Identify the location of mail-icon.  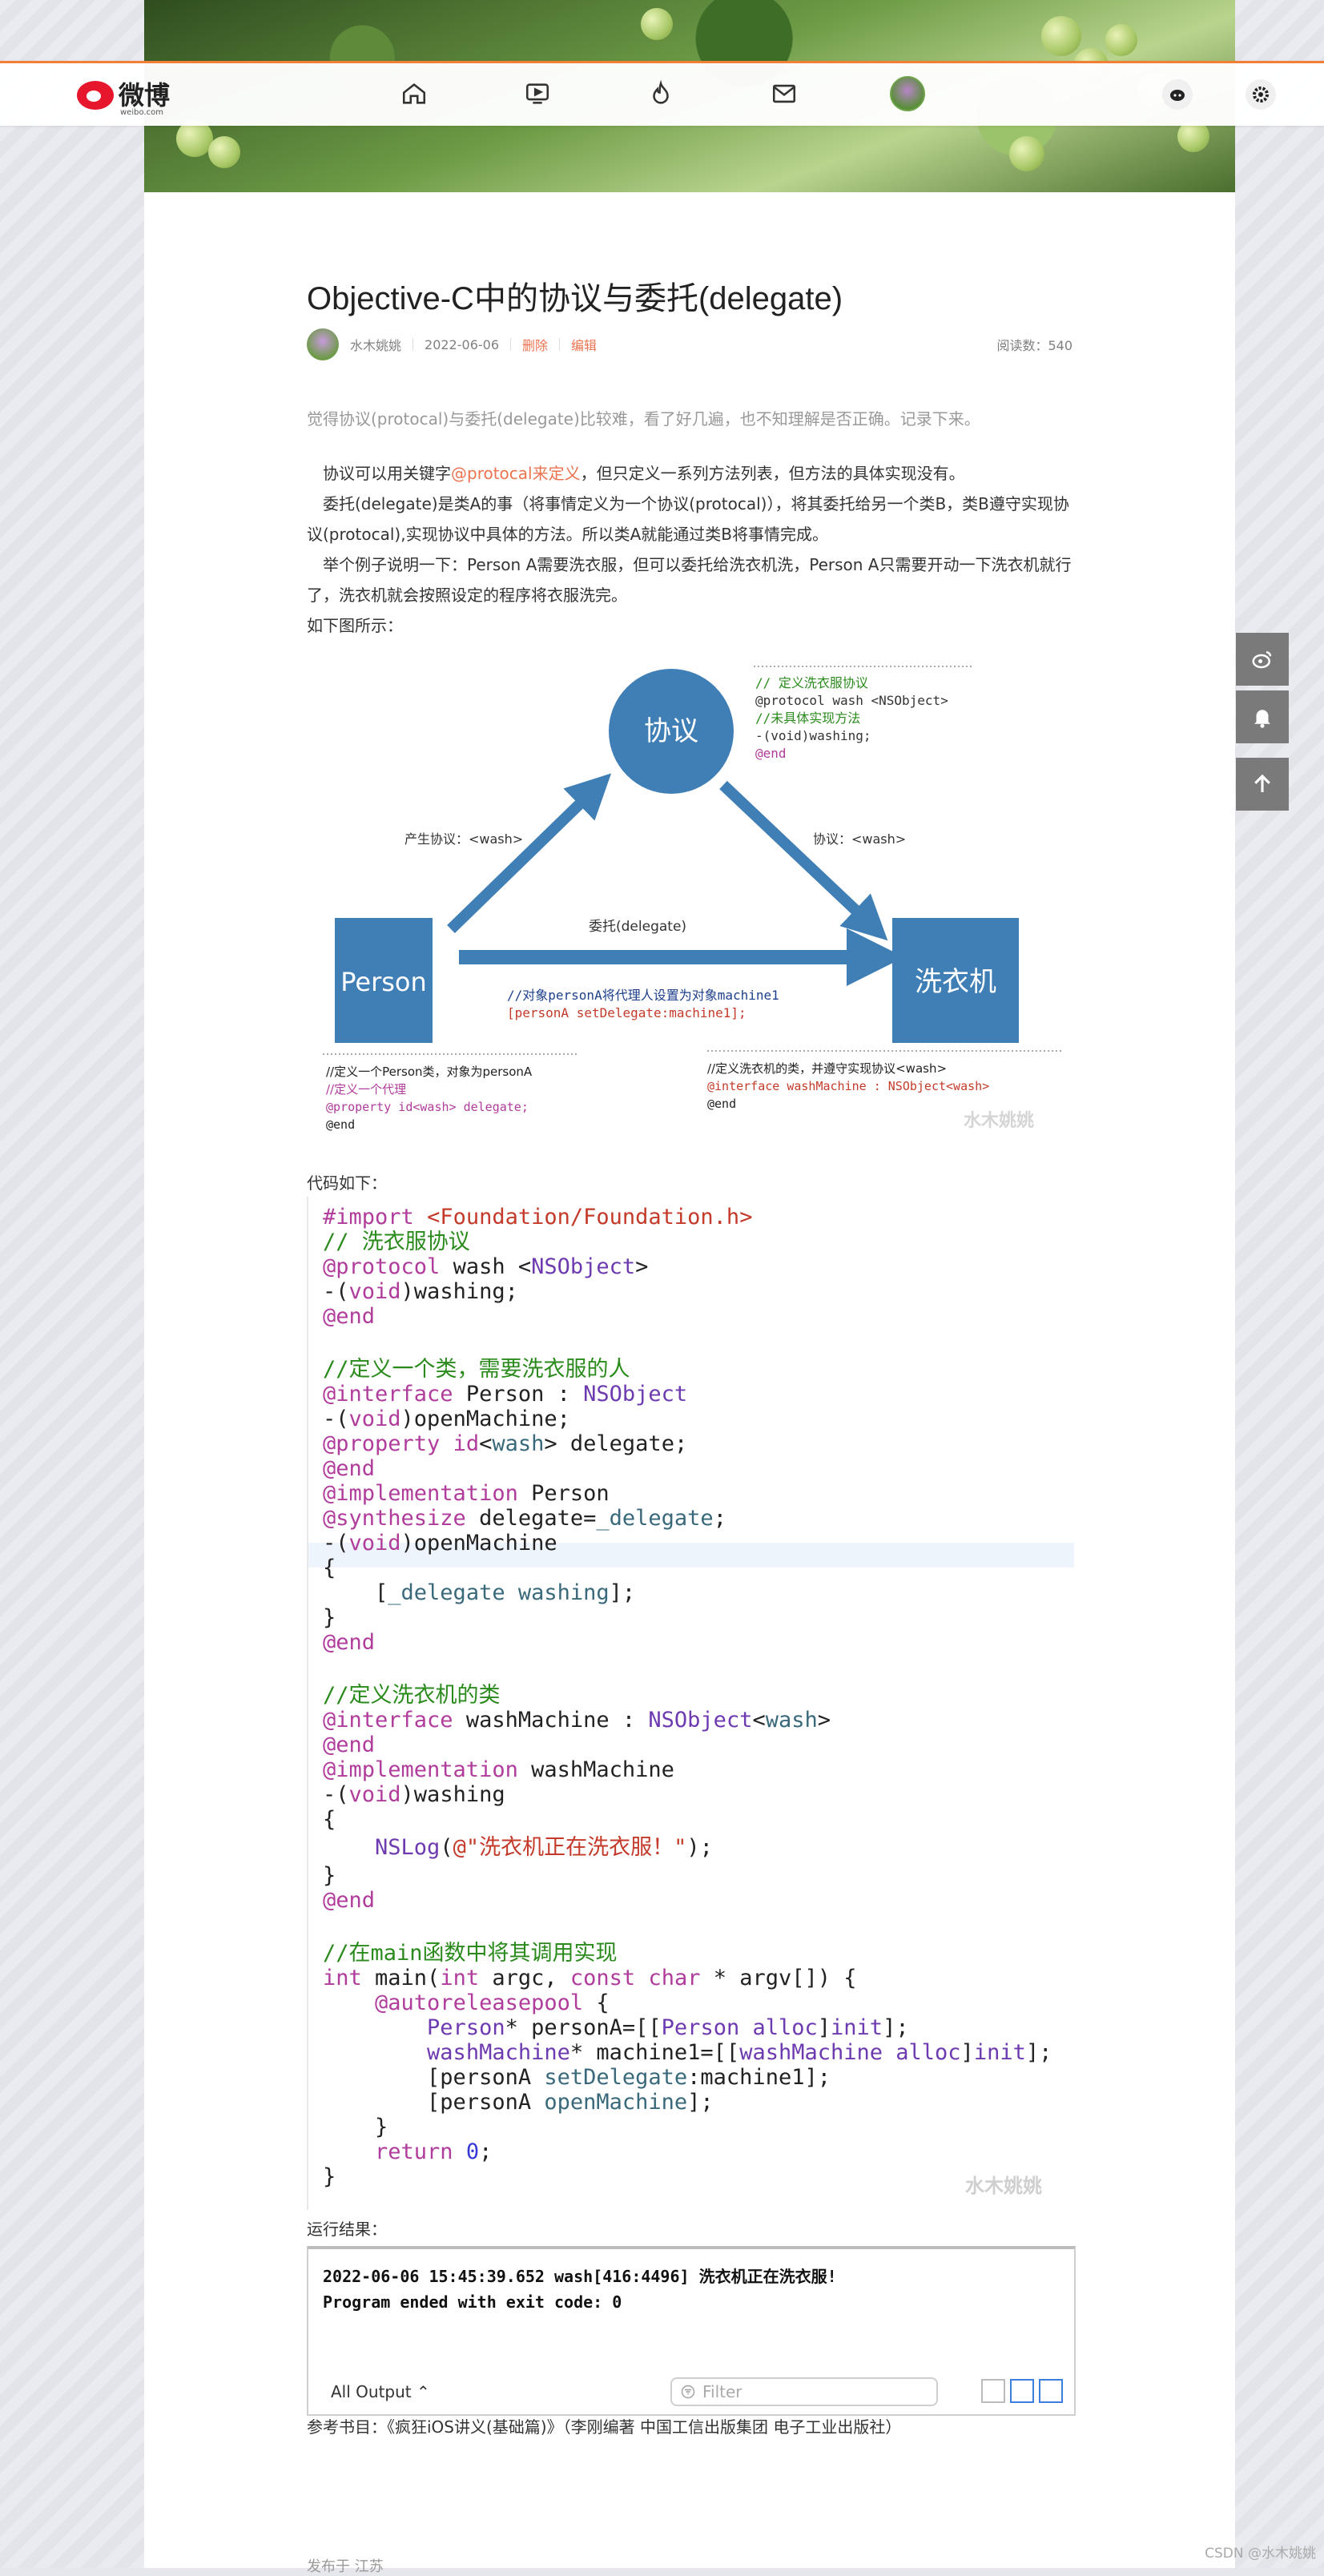
(784, 94).